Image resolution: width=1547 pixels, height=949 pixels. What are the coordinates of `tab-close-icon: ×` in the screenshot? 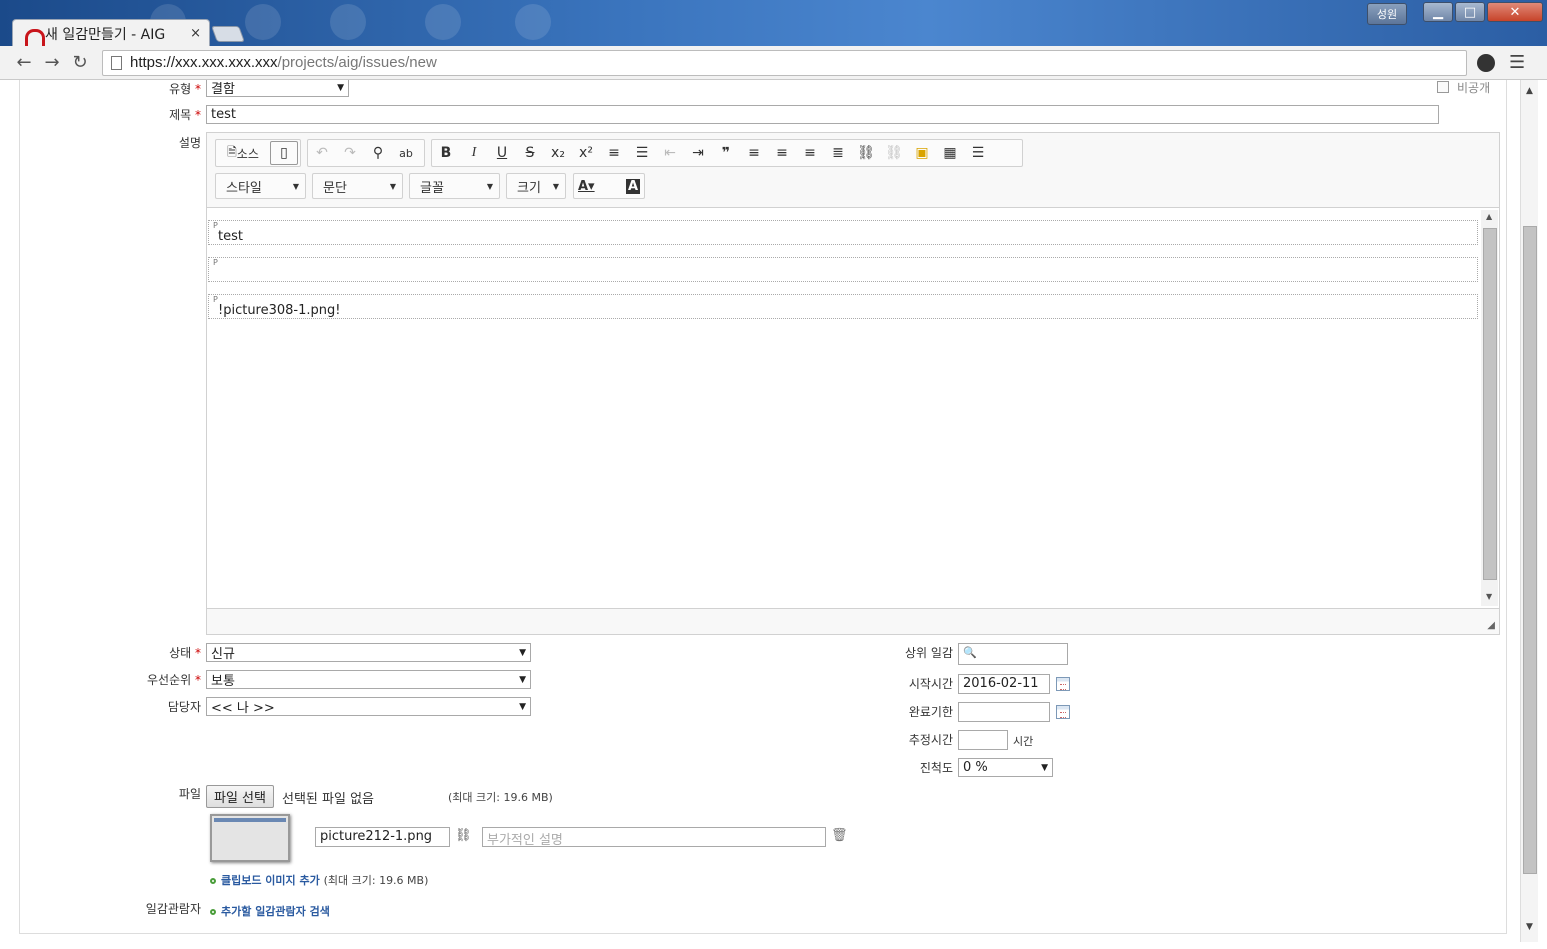 It's located at (195, 33).